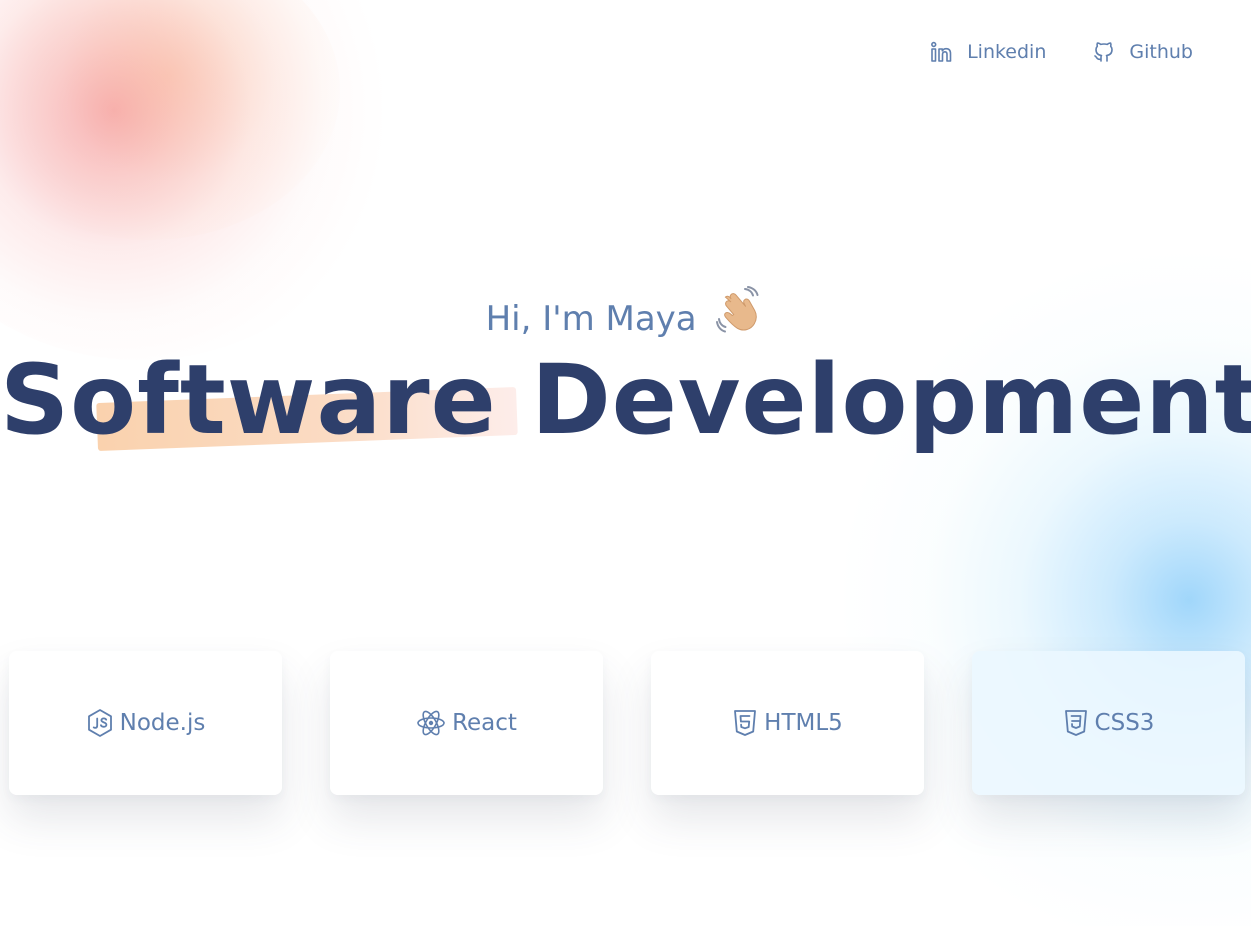 The width and height of the screenshot is (1251, 926). I want to click on greeting: Hi, I'm Maya, so click(625, 316).